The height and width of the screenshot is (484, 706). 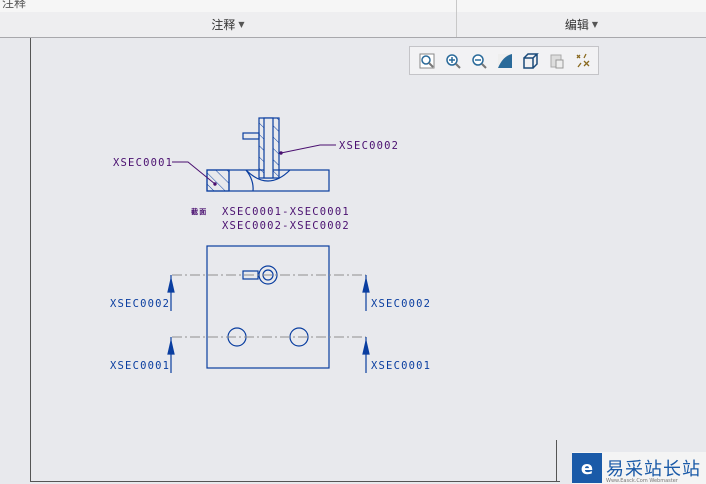 I want to click on leader-xsec0002, so click(x=308, y=149).